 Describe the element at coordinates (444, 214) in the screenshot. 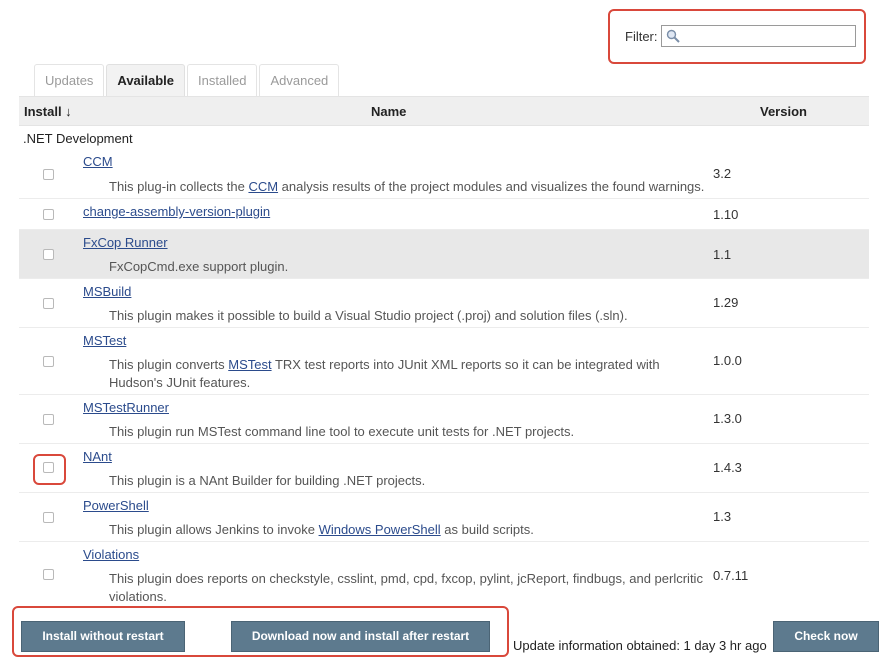

I see `plugin-row-change-assembly-version: change-assembly-version-plugin 1.10` at that location.